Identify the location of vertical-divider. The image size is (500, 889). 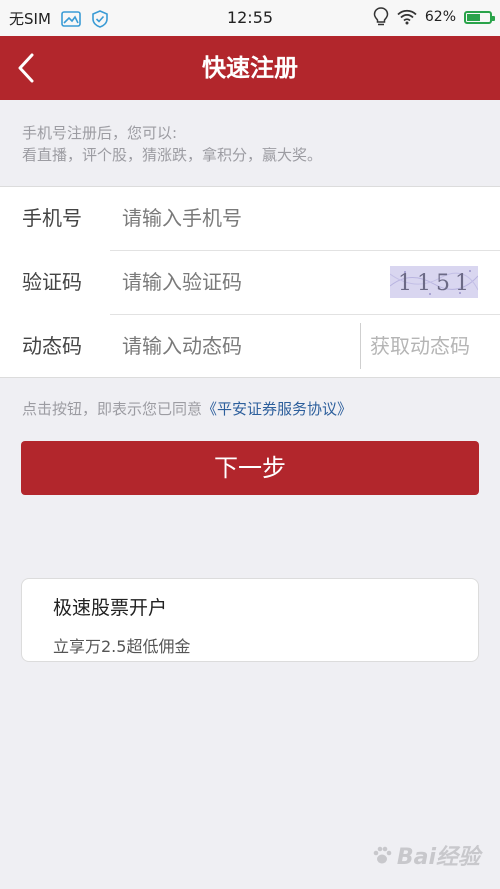
(360, 346).